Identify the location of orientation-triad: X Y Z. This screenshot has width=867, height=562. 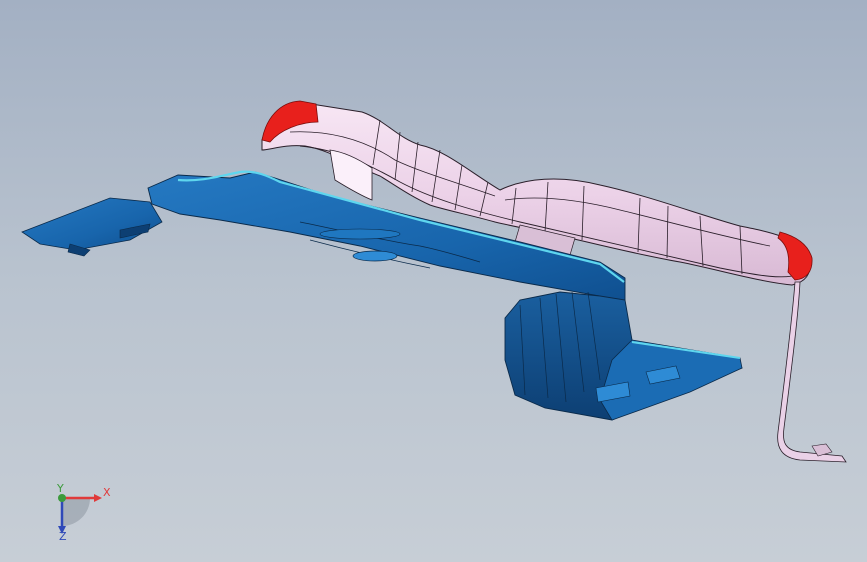
(80, 515).